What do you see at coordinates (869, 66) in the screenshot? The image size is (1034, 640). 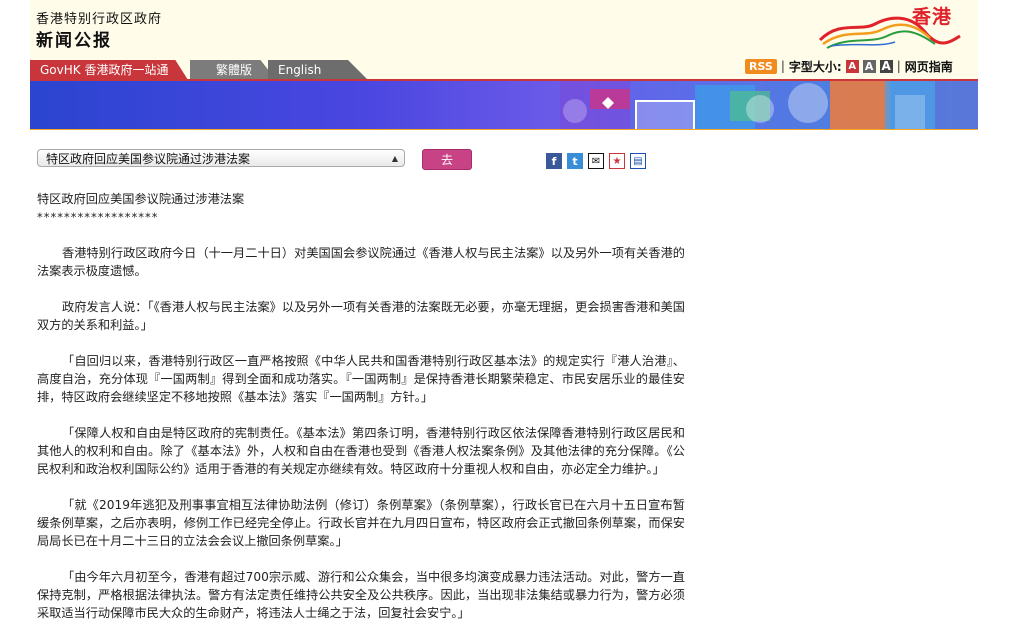 I see `font-medium-button: A` at bounding box center [869, 66].